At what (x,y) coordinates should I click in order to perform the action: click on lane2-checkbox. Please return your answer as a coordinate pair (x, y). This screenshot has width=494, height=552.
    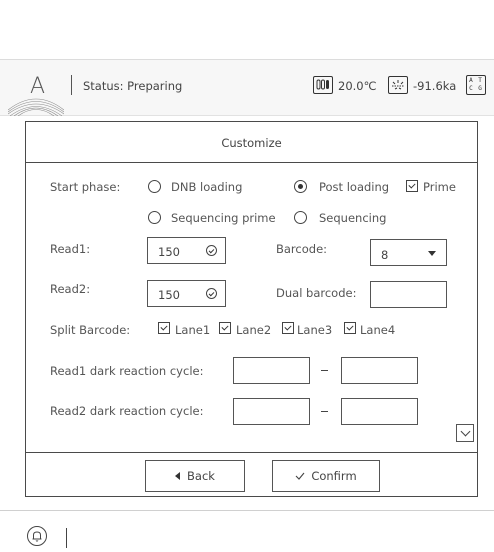
    Looking at the image, I should click on (225, 328).